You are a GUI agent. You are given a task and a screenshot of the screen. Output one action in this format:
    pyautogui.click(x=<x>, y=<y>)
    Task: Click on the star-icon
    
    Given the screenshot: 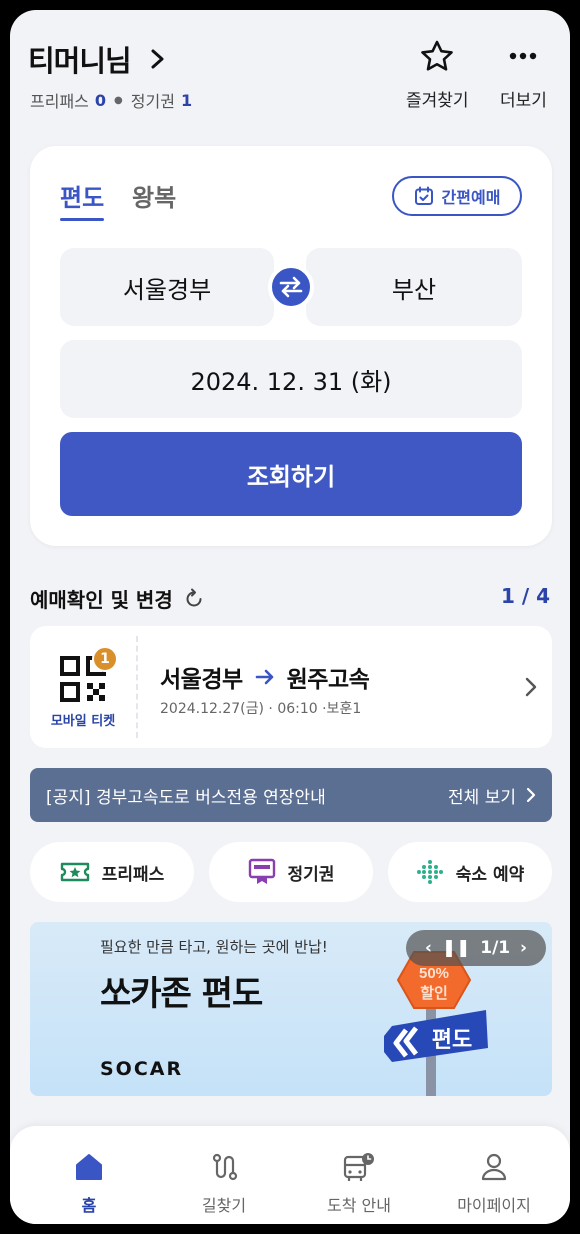 What is the action you would take?
    pyautogui.click(x=437, y=55)
    